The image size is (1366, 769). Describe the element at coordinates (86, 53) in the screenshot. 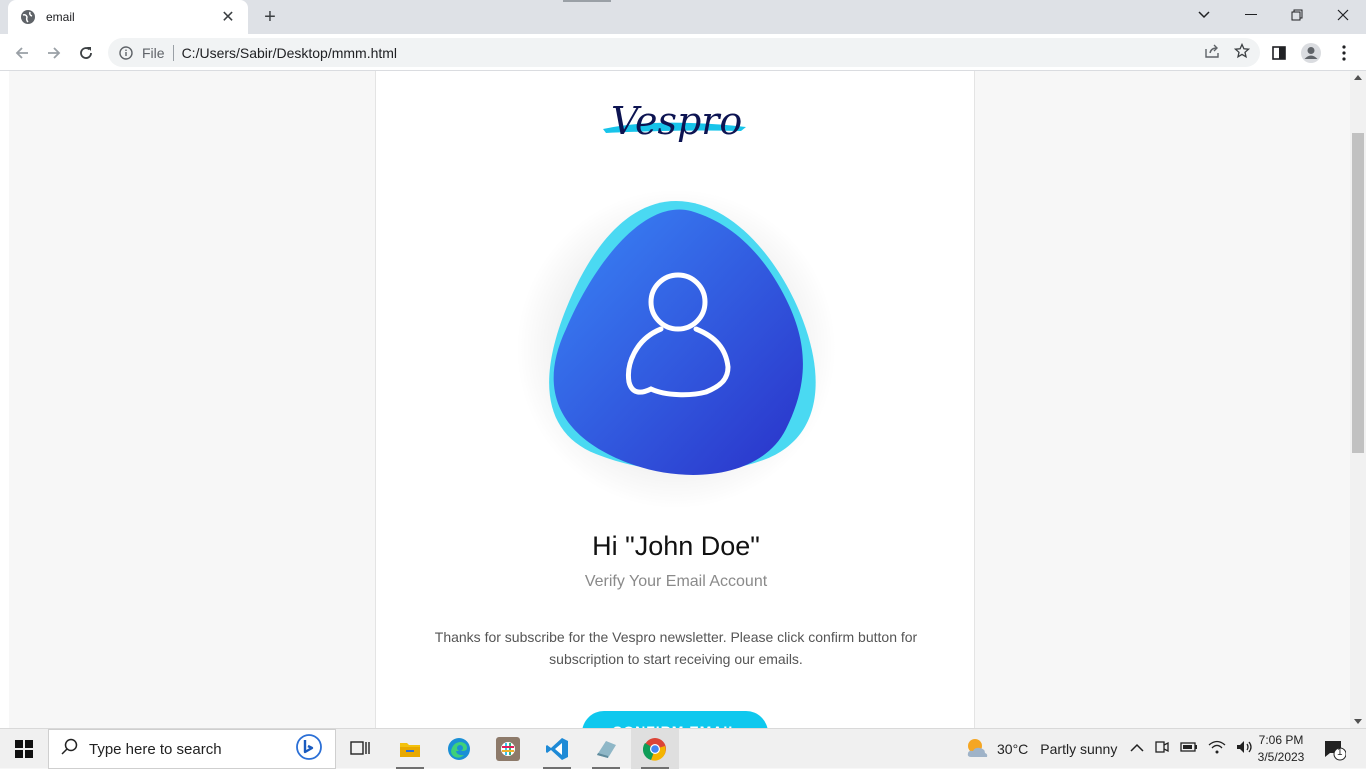

I see `reload-icon` at that location.